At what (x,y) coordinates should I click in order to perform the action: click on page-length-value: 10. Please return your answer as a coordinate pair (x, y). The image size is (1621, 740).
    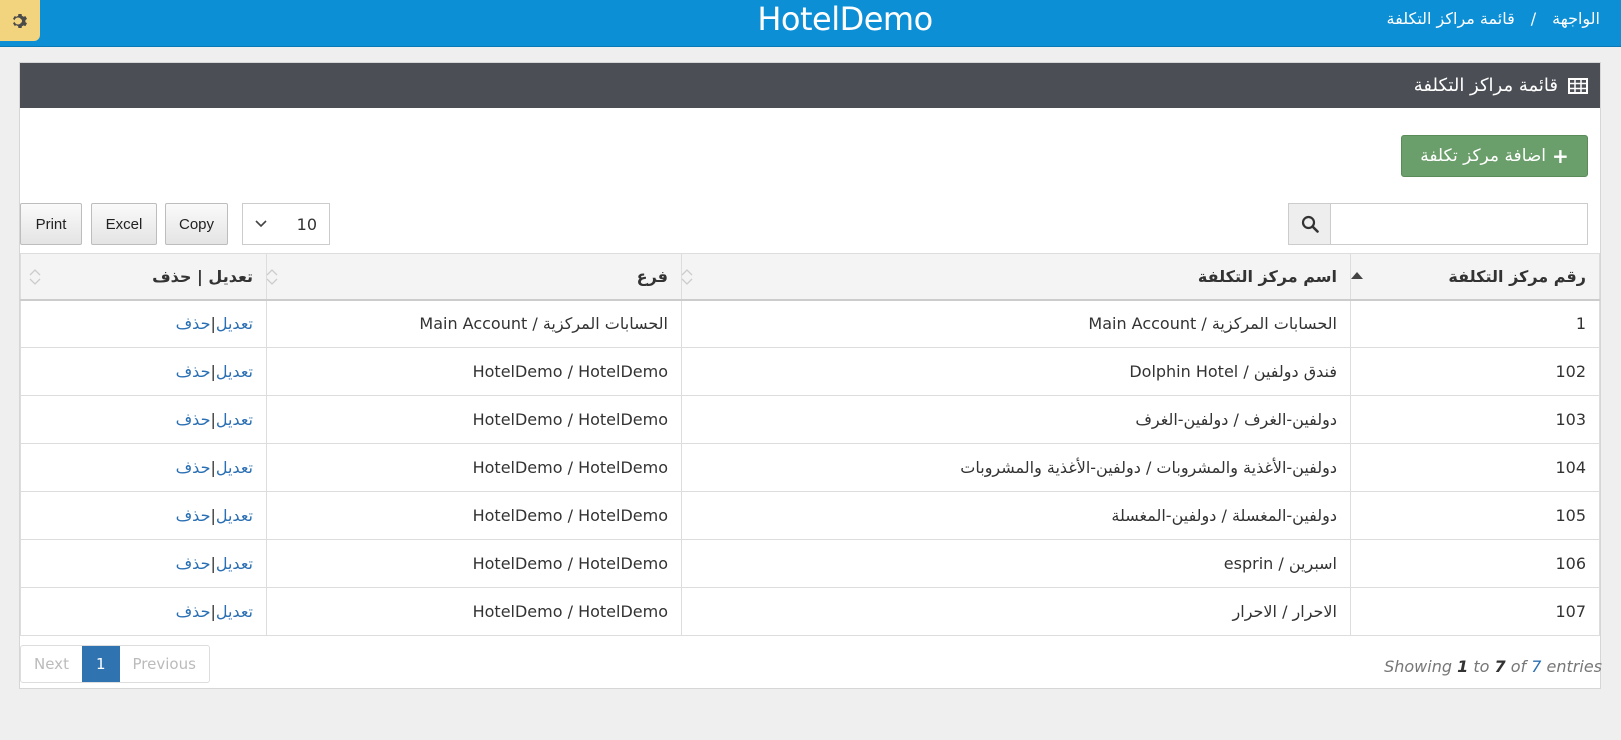
    Looking at the image, I should click on (306, 224).